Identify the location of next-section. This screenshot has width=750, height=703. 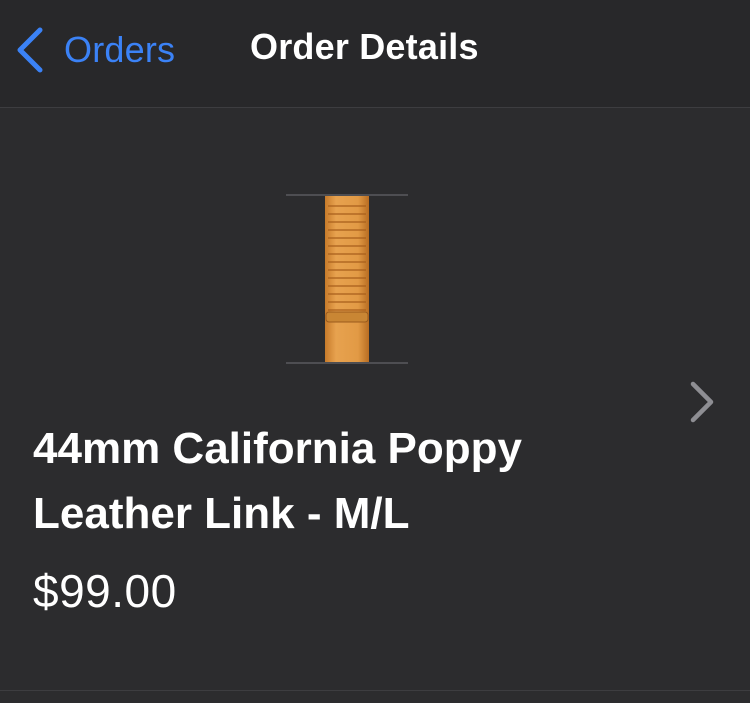
(375, 697).